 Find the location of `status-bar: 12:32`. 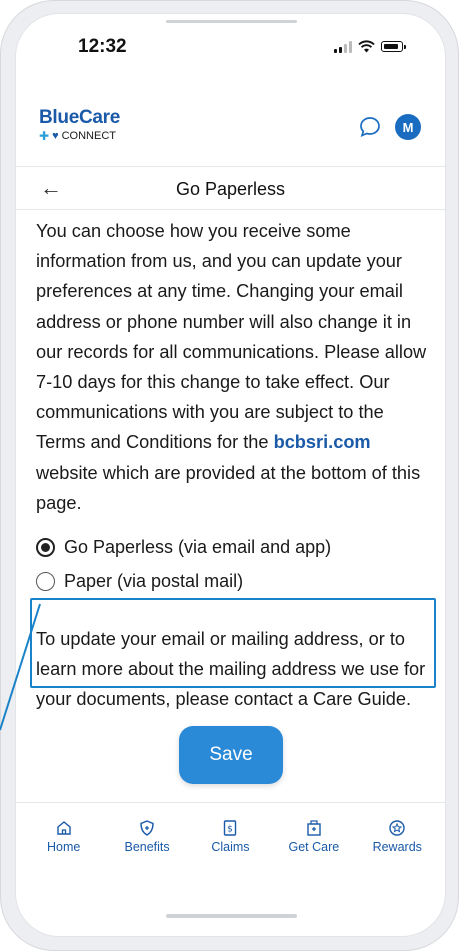

status-bar: 12:32 is located at coordinates (230, 46).